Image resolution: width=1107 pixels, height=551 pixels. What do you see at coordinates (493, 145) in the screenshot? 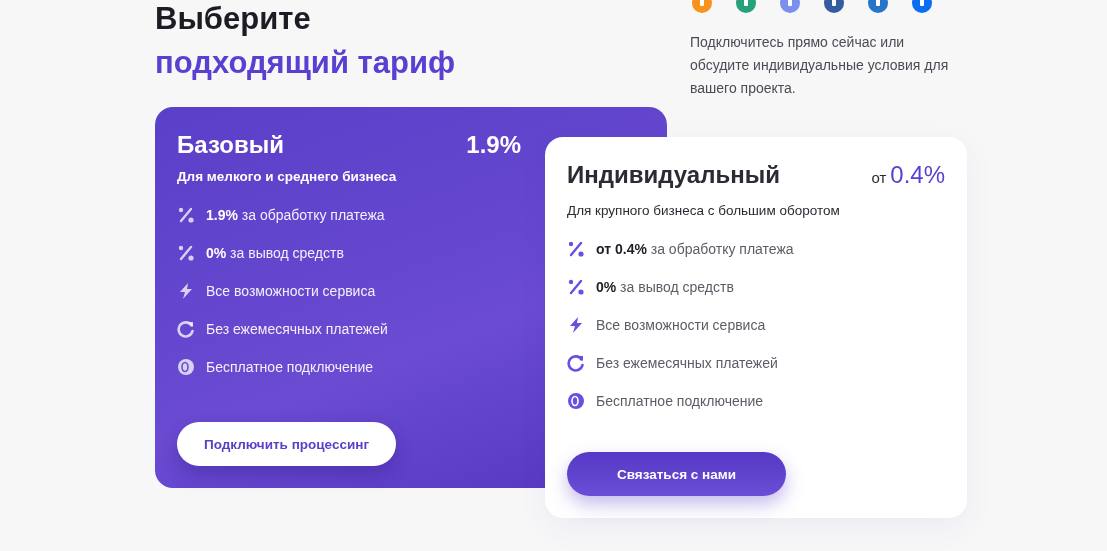
I see `plan-price: 1.9%` at bounding box center [493, 145].